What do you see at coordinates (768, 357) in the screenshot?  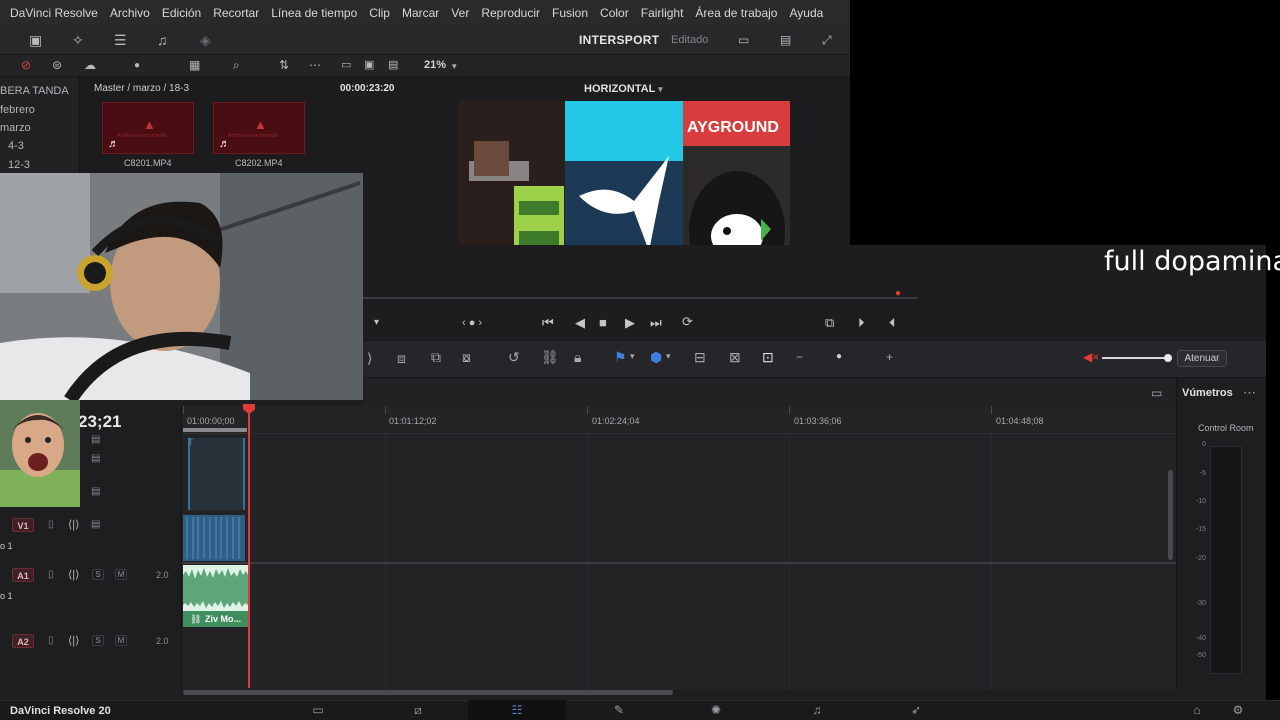 I see `custom-zoom-icon: ⊡` at bounding box center [768, 357].